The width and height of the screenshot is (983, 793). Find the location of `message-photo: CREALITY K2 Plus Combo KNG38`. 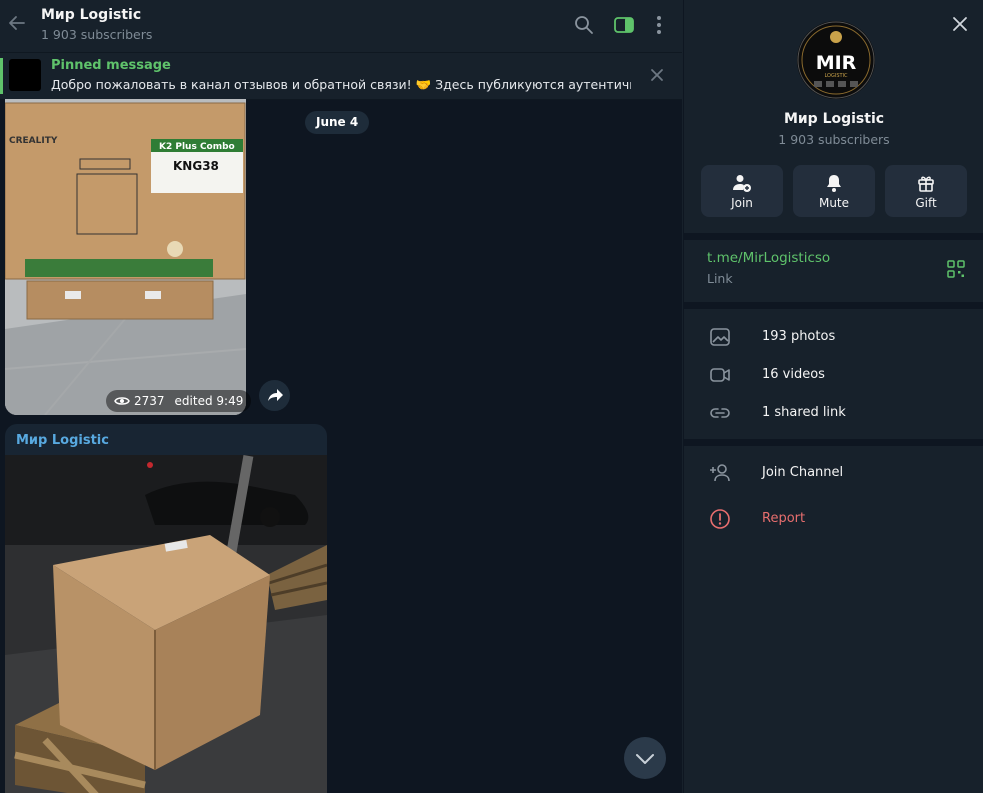

message-photo: CREALITY K2 Plus Combo KNG38 is located at coordinates (125, 257).